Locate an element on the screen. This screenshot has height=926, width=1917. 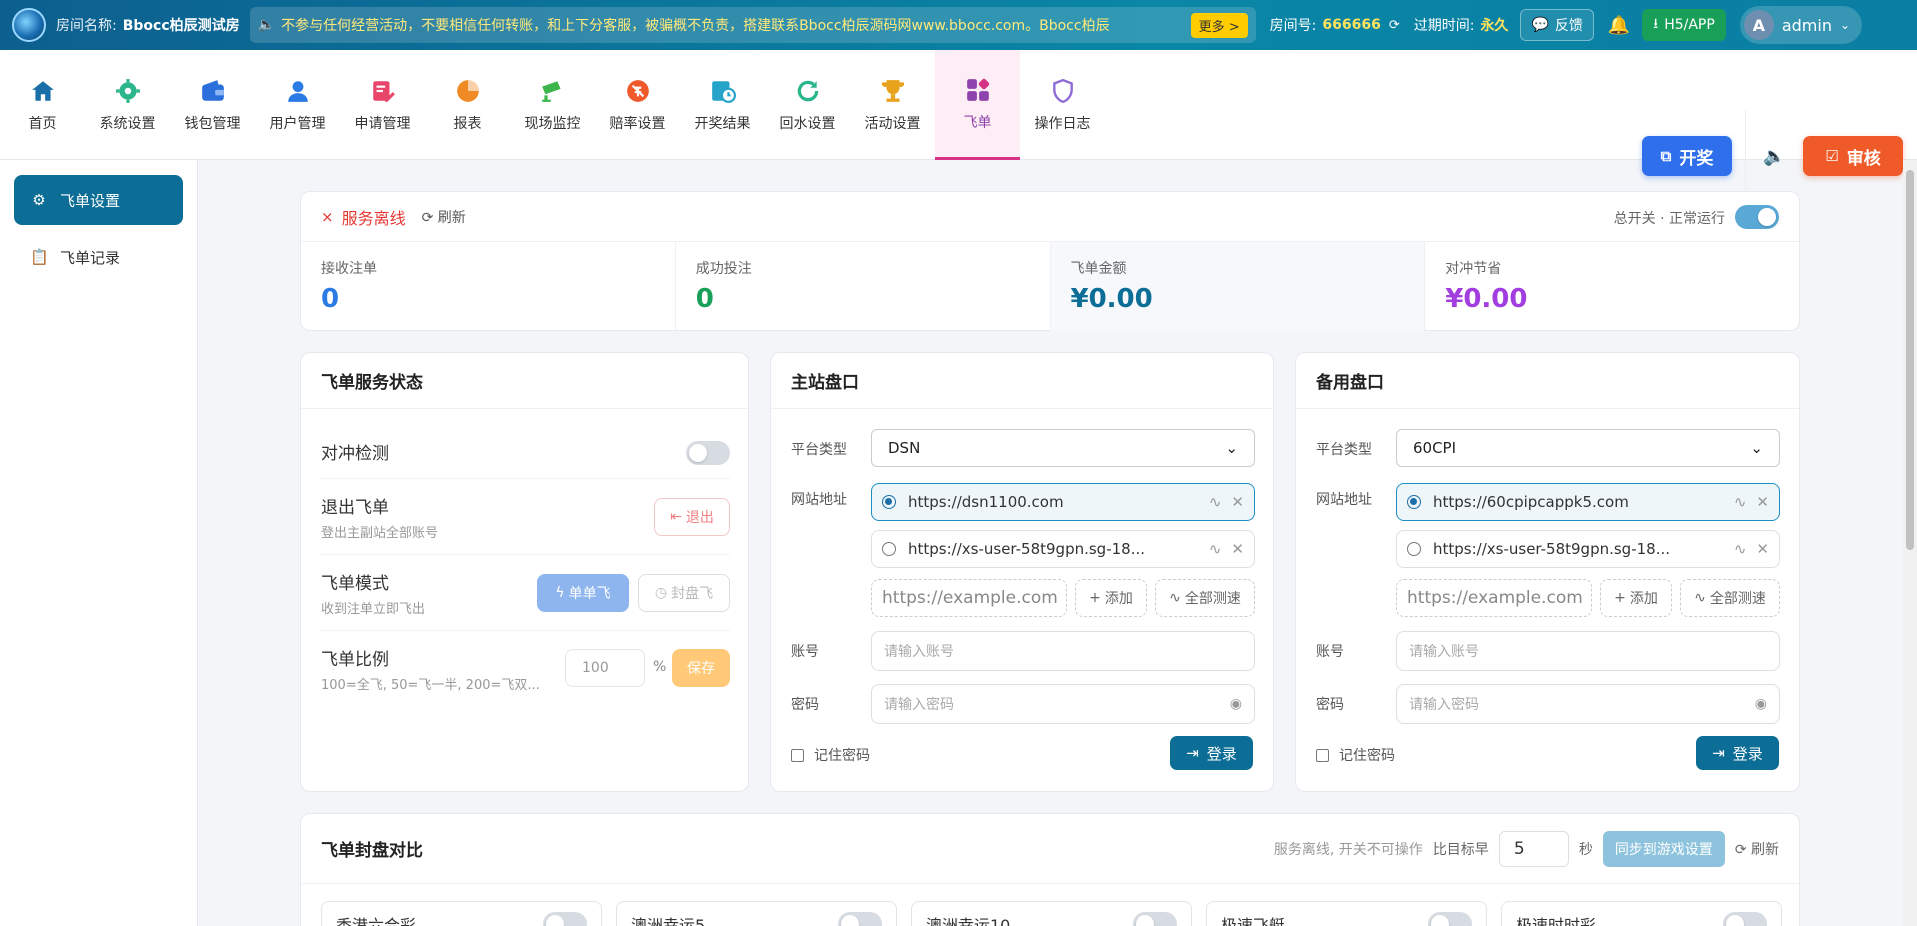
nav-item-fly-order: 飞单 is located at coordinates (977, 105).